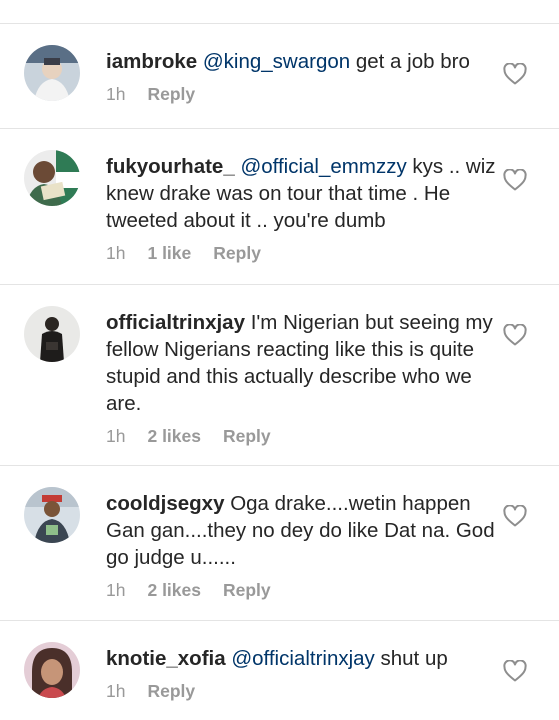  I want to click on comment-mention: @officialtrinxjay, so click(302, 658).